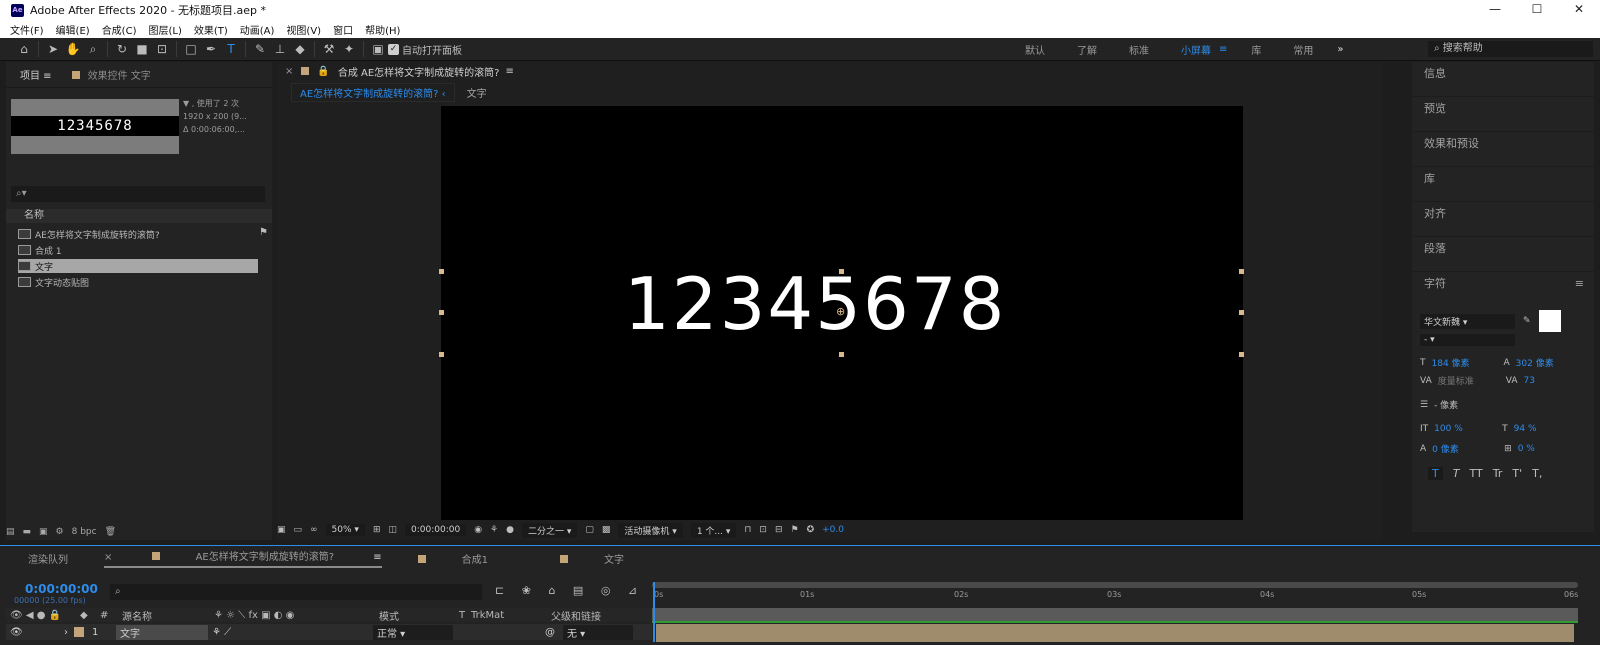  I want to click on auto-open-checkbox: ✓, so click(393, 49).